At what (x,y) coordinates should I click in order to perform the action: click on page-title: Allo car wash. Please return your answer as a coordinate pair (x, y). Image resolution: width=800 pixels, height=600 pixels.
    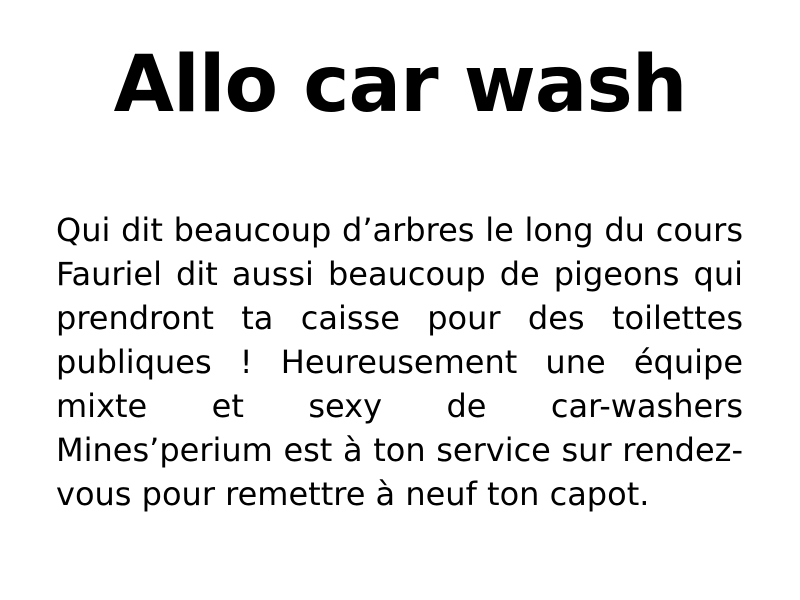
    Looking at the image, I should click on (400, 85).